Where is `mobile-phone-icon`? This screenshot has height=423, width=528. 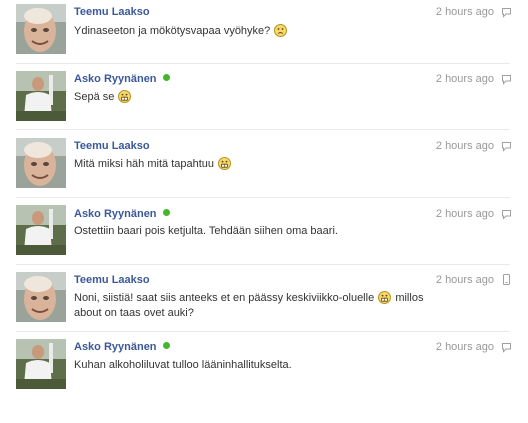
mobile-phone-icon is located at coordinates (506, 279).